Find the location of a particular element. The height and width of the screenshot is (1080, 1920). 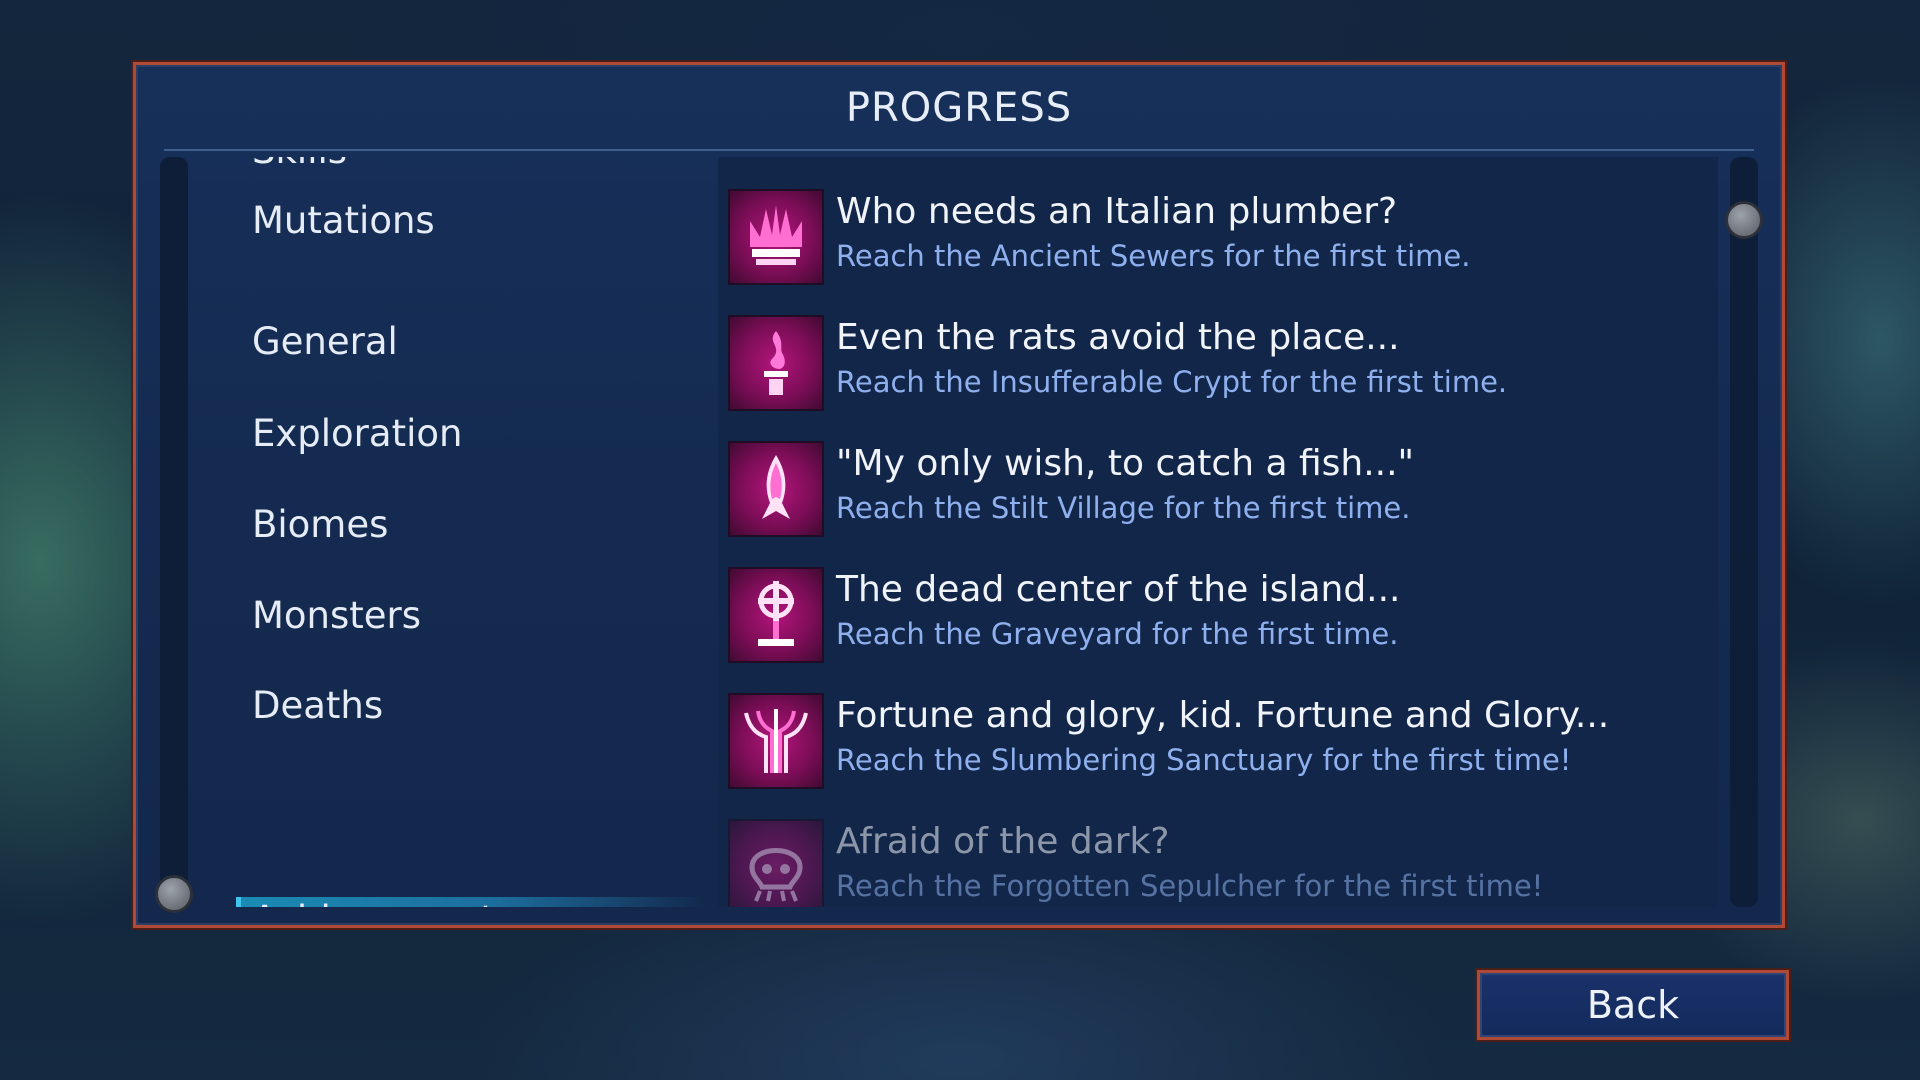

category-item-deaths: Deaths is located at coordinates (317, 705).